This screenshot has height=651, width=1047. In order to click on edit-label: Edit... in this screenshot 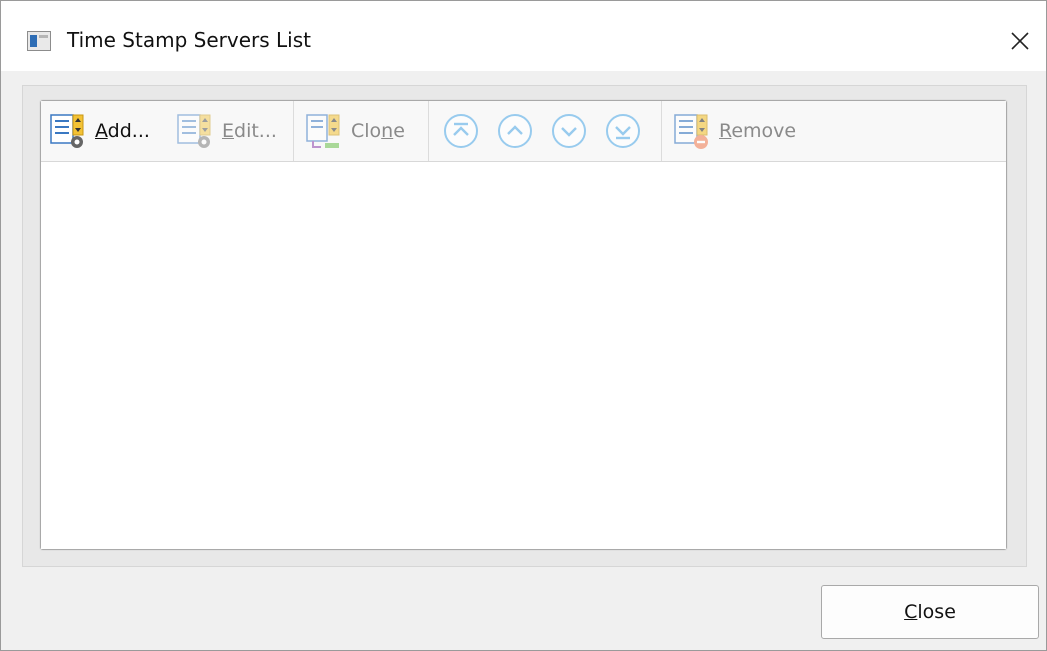, I will do `click(249, 131)`.